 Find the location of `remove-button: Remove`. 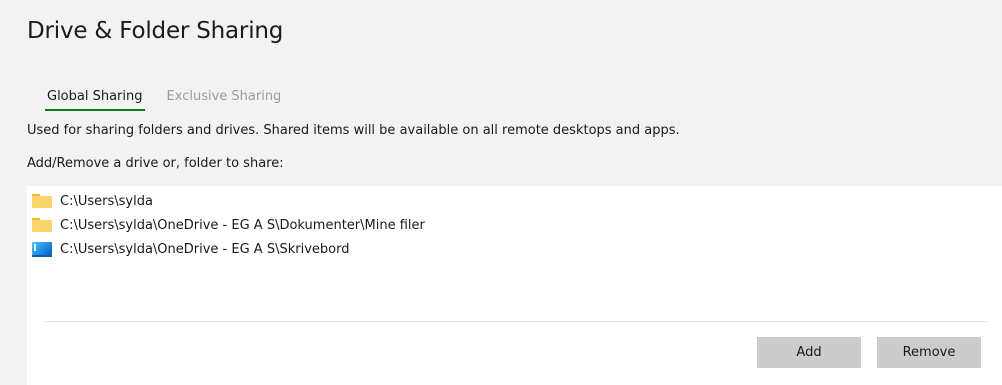

remove-button: Remove is located at coordinates (929, 352).